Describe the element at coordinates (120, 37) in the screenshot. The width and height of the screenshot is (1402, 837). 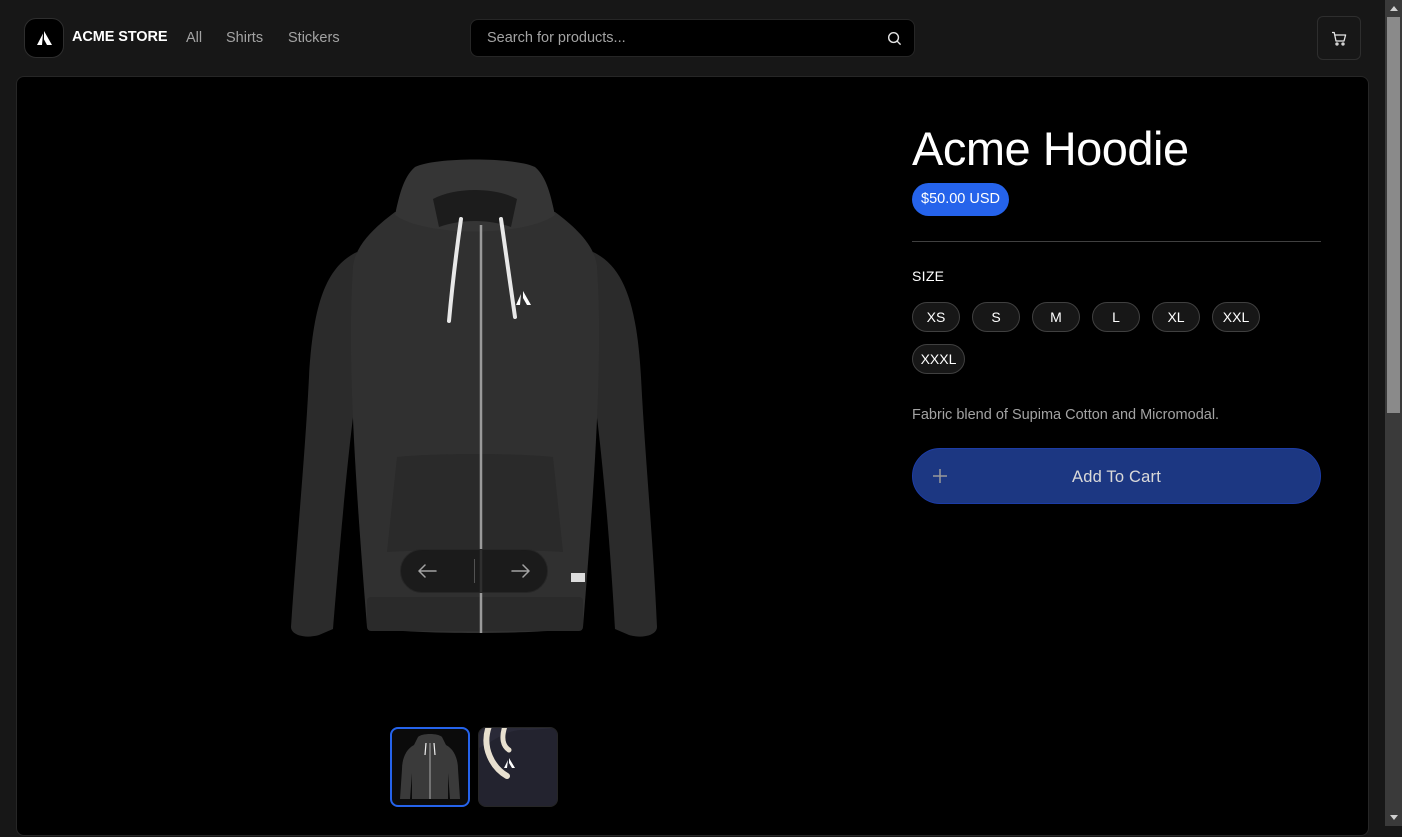
I see `brand-name: ACME STORE` at that location.